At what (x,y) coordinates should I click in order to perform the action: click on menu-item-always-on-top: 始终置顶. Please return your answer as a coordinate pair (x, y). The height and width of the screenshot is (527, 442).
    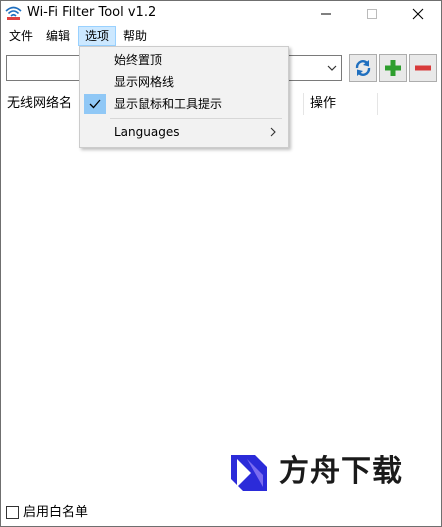
    Looking at the image, I should click on (184, 60).